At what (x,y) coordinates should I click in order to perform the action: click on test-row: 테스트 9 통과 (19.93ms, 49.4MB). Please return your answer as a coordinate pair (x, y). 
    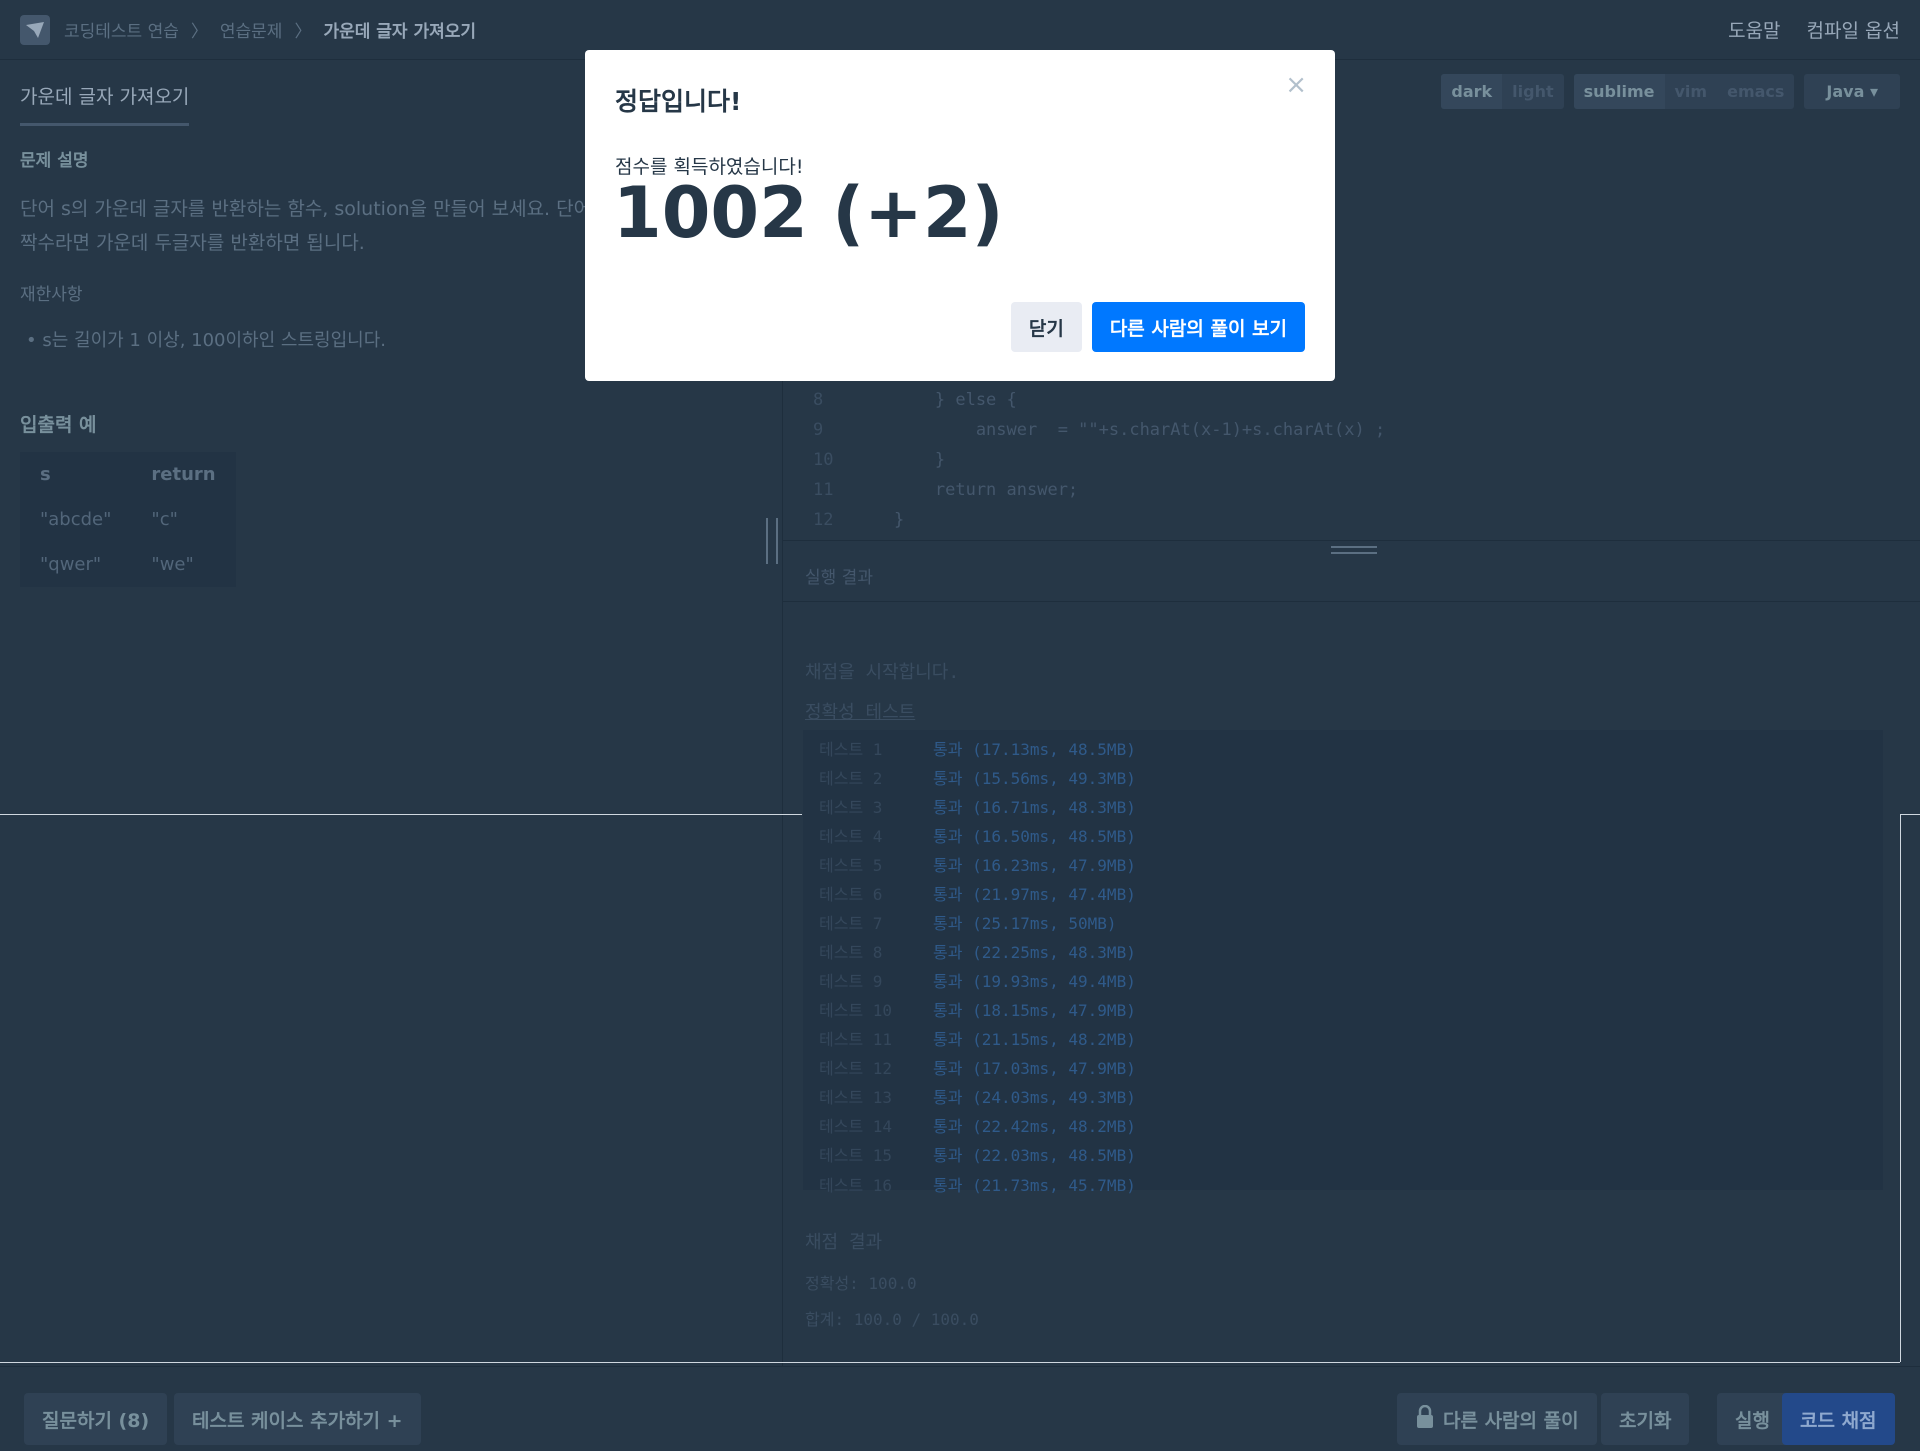
    Looking at the image, I should click on (977, 981).